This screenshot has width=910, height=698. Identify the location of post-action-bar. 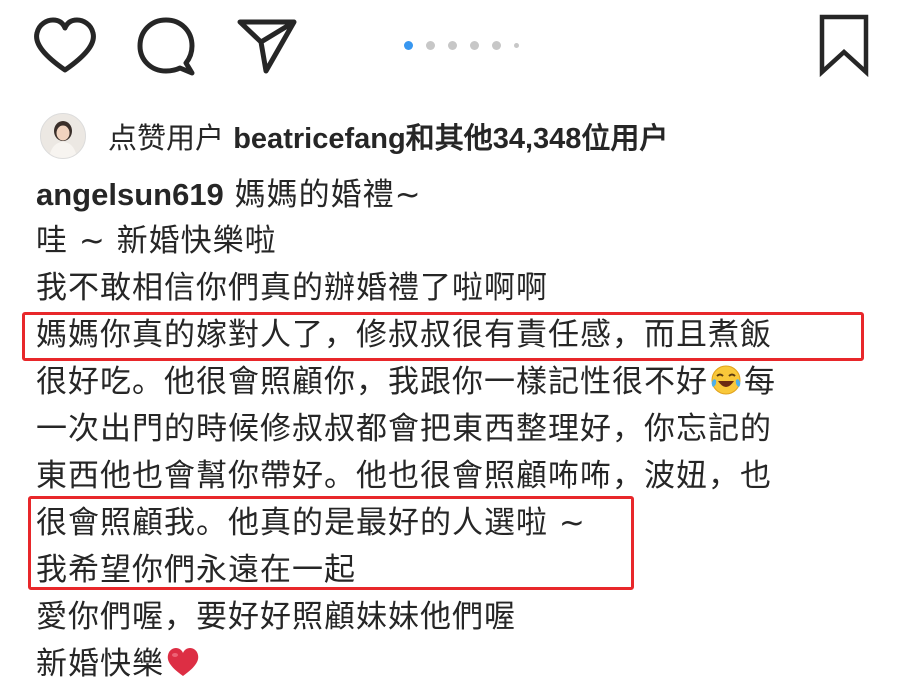
(455, 50).